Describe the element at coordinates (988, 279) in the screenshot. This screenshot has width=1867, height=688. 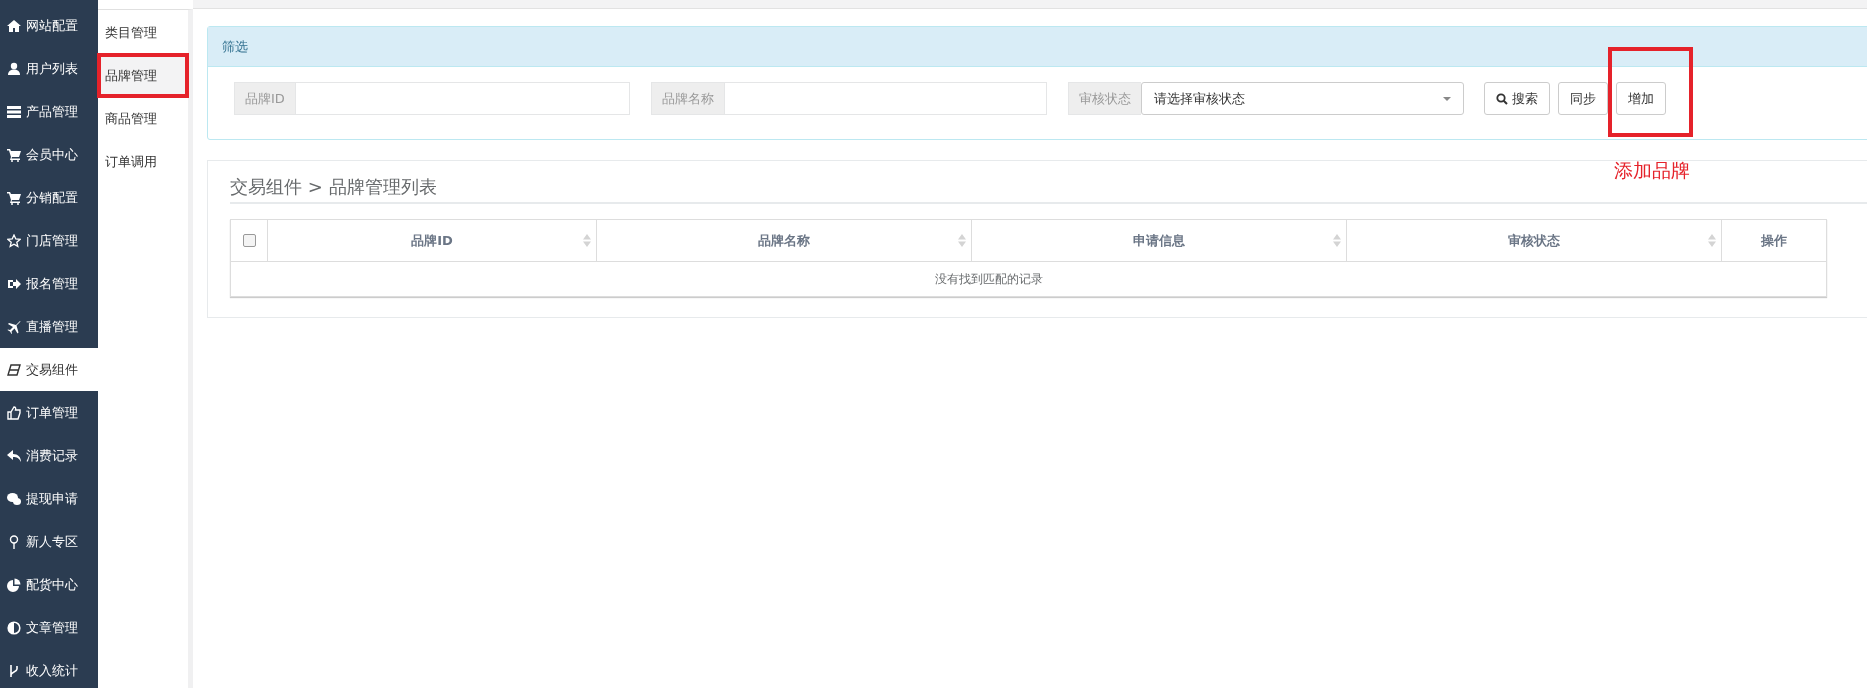
I see `empty-message: 没有找到匹配的记录` at that location.